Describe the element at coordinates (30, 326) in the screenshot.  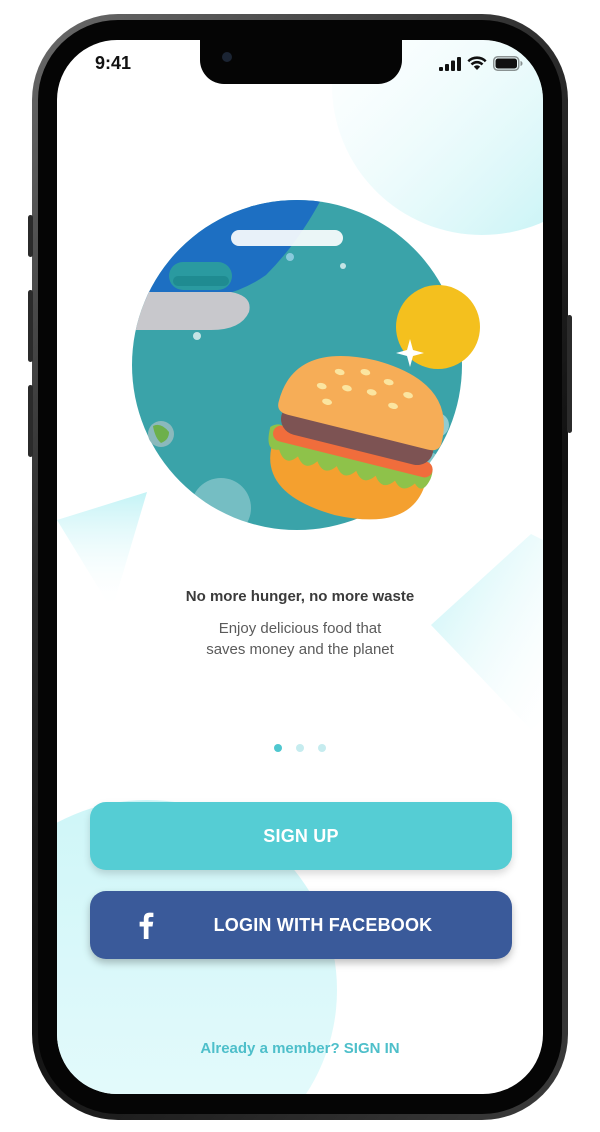
I see `volume-up-button` at that location.